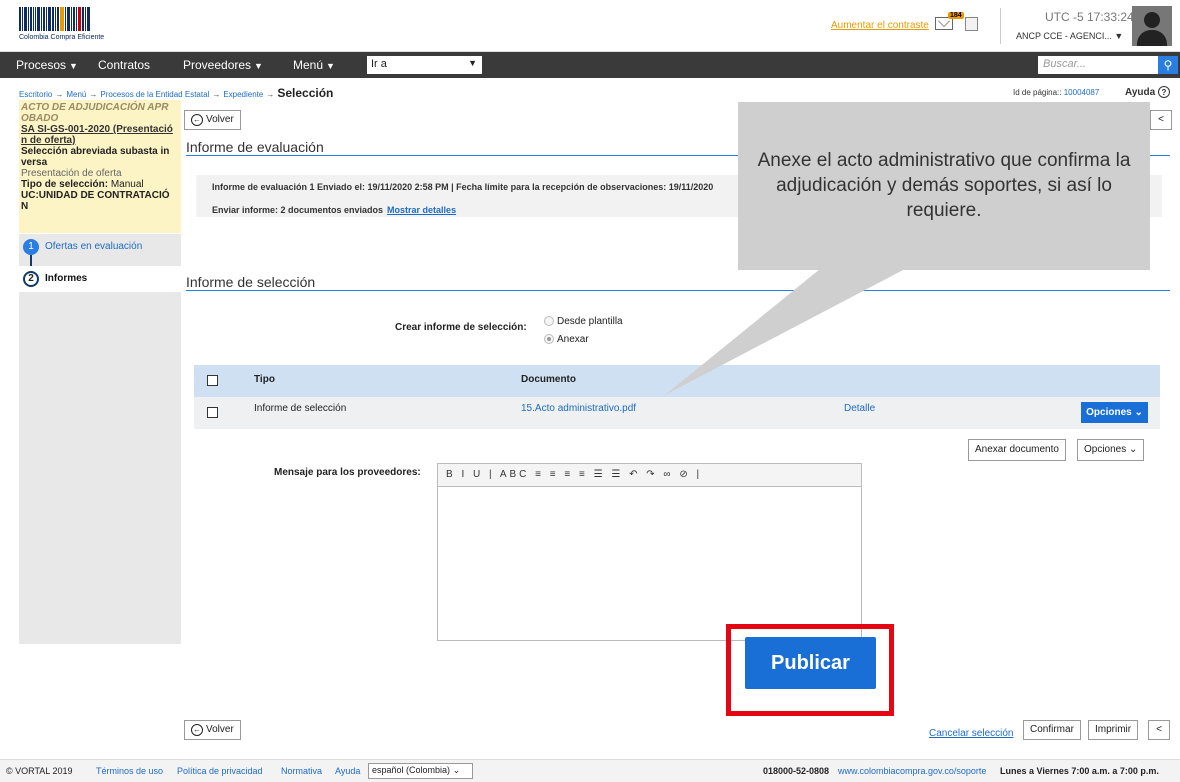  I want to click on step-label: Informes, so click(66, 278).